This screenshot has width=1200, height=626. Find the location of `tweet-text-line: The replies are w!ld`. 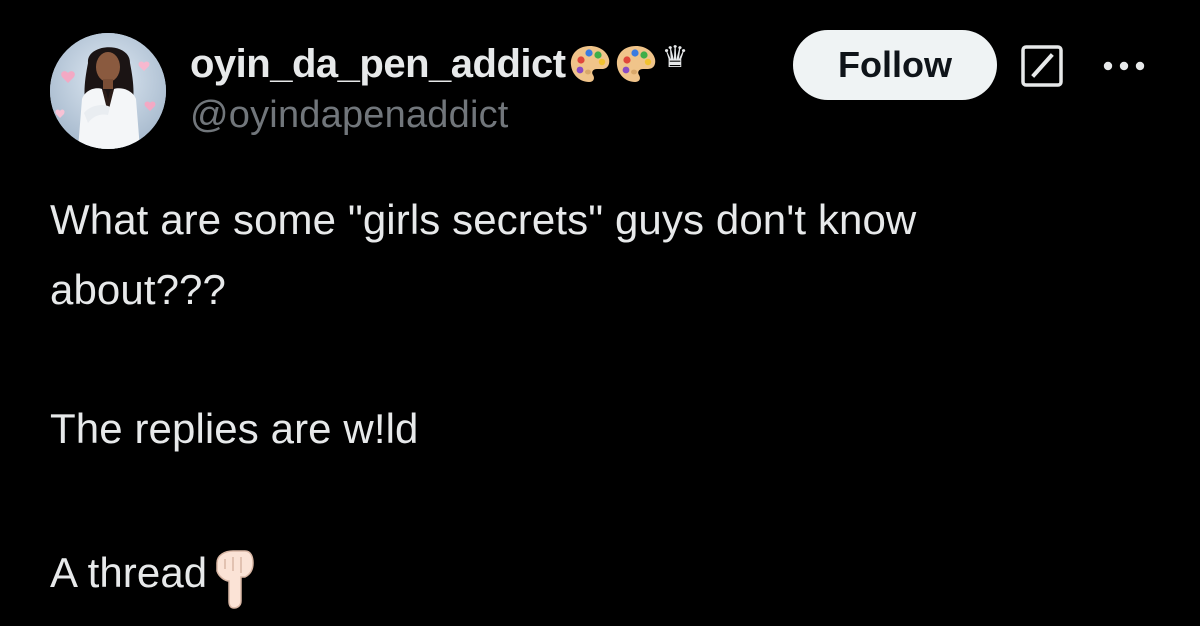

tweet-text-line: The replies are w!ld is located at coordinates (234, 428).